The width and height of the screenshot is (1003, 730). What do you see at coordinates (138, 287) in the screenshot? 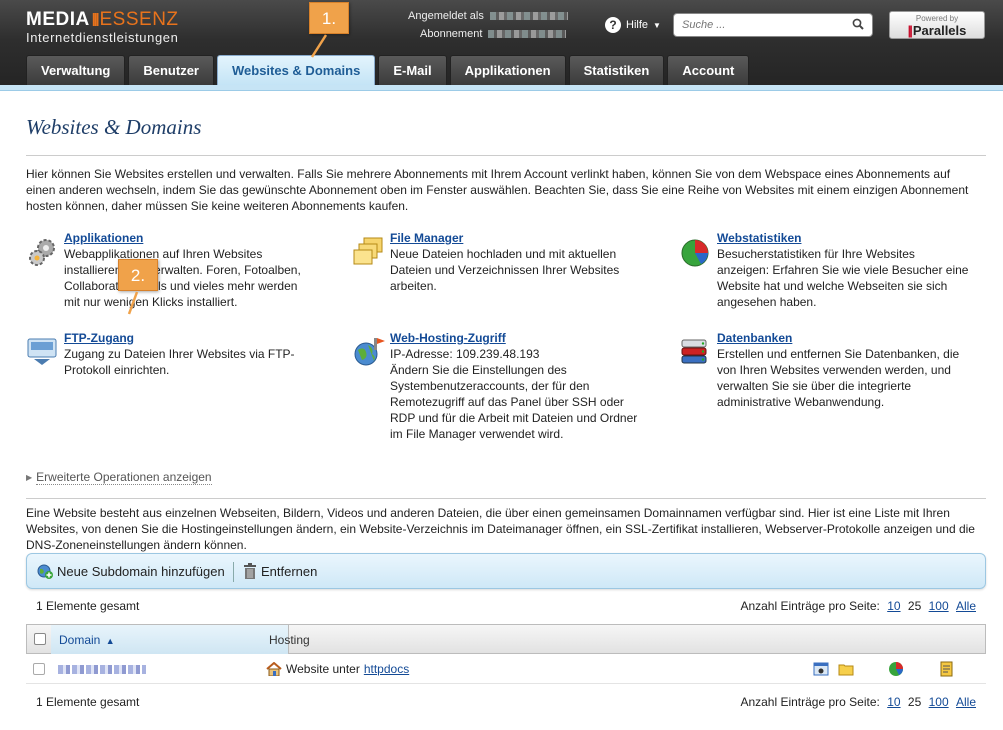
I see `callout-2: 2.` at bounding box center [138, 287].